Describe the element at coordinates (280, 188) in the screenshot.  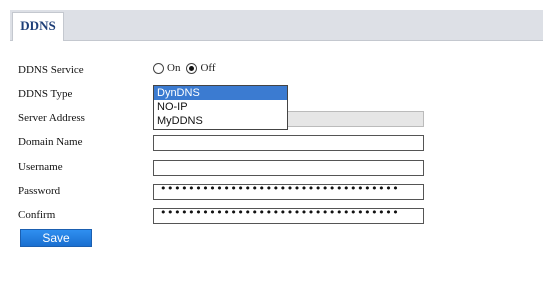
I see `password-masked-value: ••••••••••••••••••••••••••••••••••` at that location.